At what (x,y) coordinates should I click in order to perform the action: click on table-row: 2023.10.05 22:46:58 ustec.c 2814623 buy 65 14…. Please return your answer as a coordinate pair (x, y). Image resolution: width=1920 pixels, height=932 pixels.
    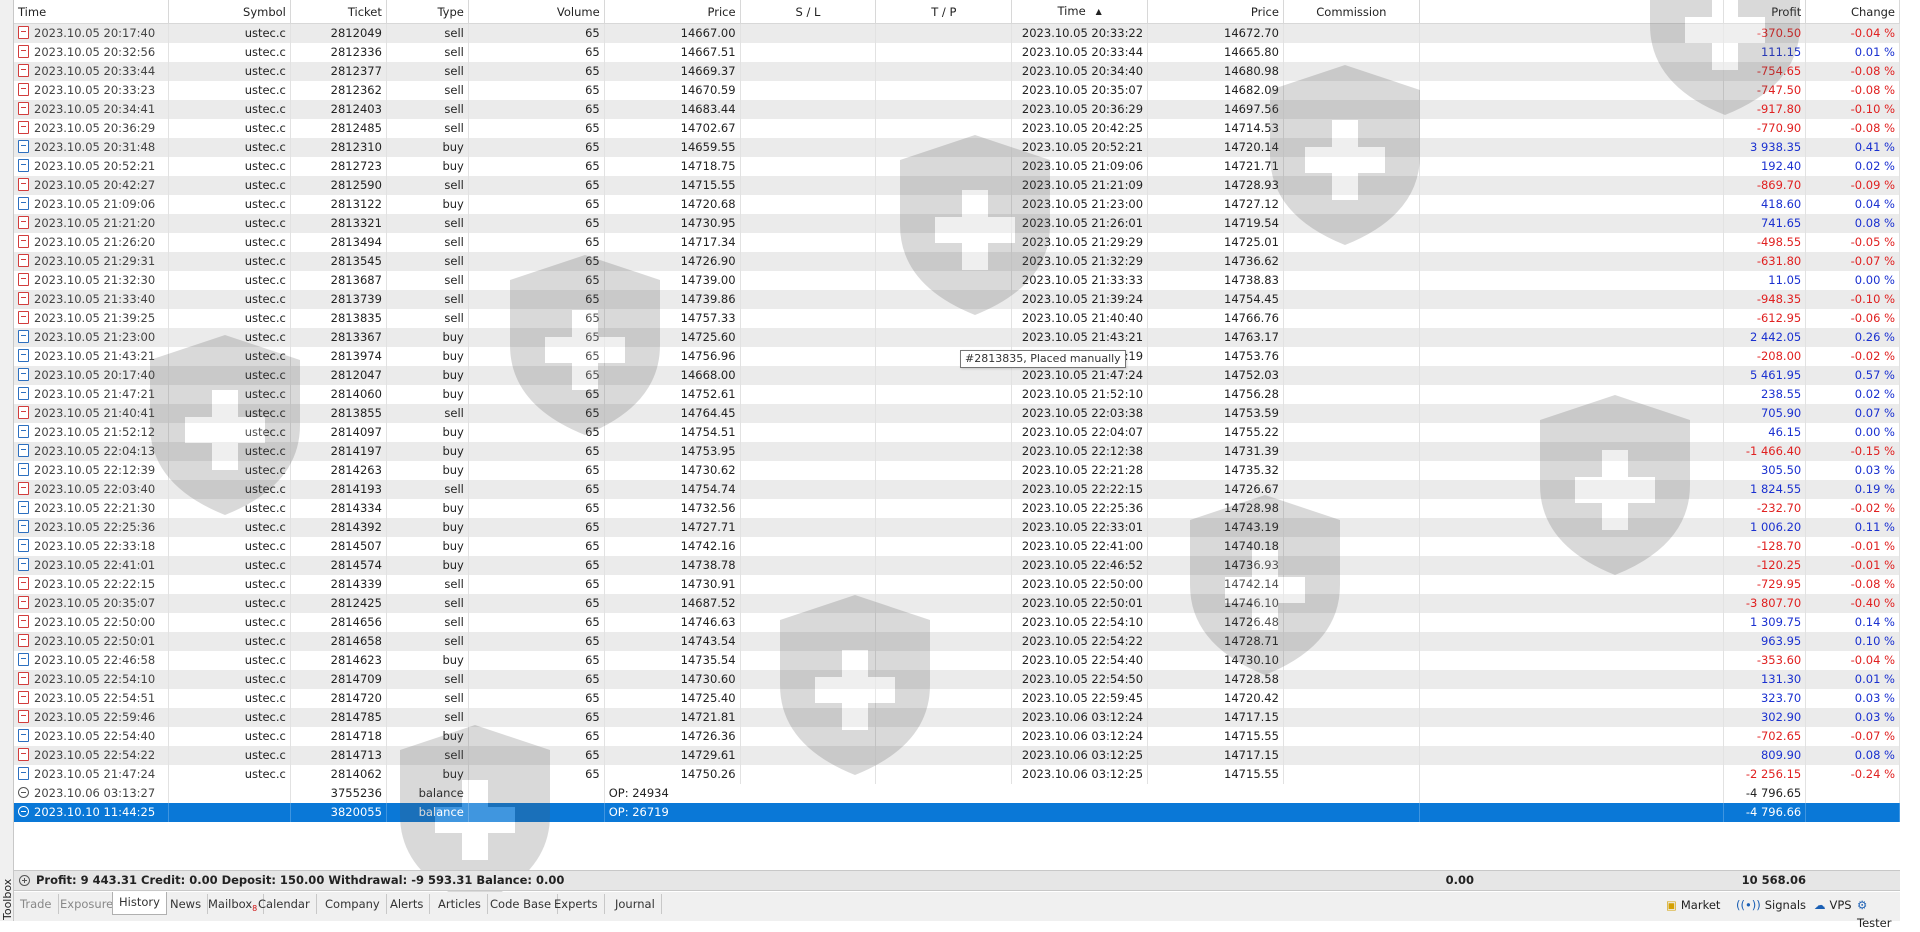
    Looking at the image, I should click on (957, 660).